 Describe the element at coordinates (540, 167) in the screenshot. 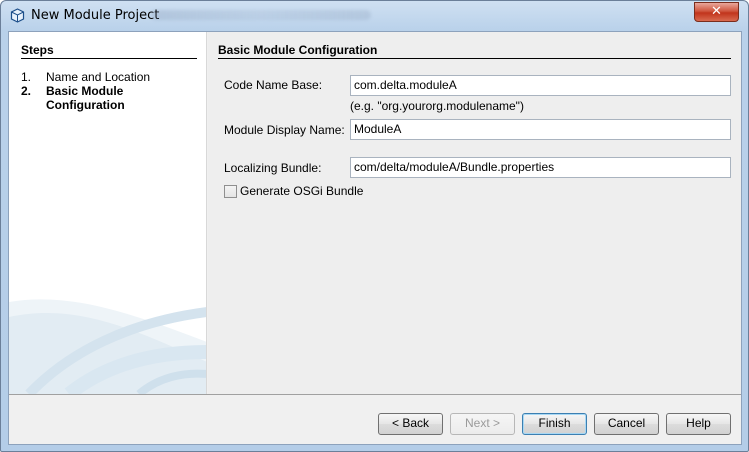

I see `localizing-bundle-input: com/delta/moduleA/Bundle.properties` at that location.